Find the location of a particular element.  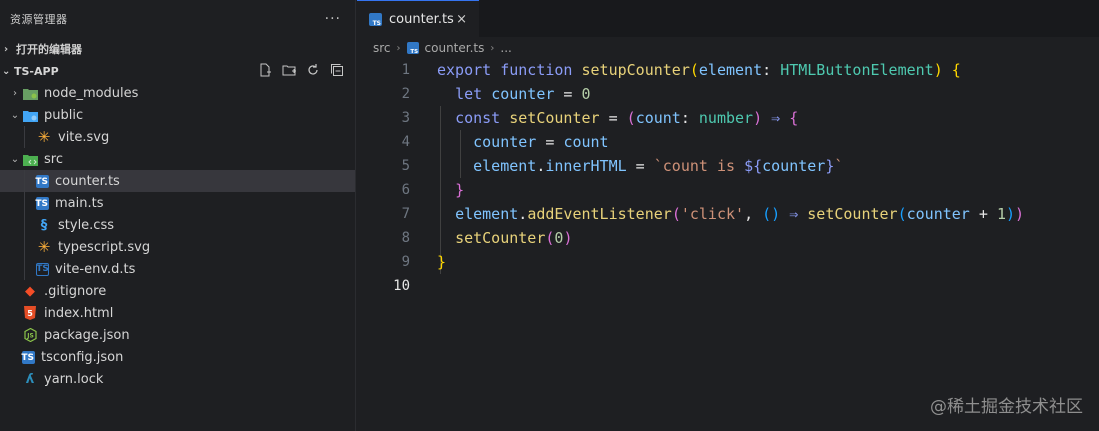

svg-text: JS is located at coordinates (30, 336).